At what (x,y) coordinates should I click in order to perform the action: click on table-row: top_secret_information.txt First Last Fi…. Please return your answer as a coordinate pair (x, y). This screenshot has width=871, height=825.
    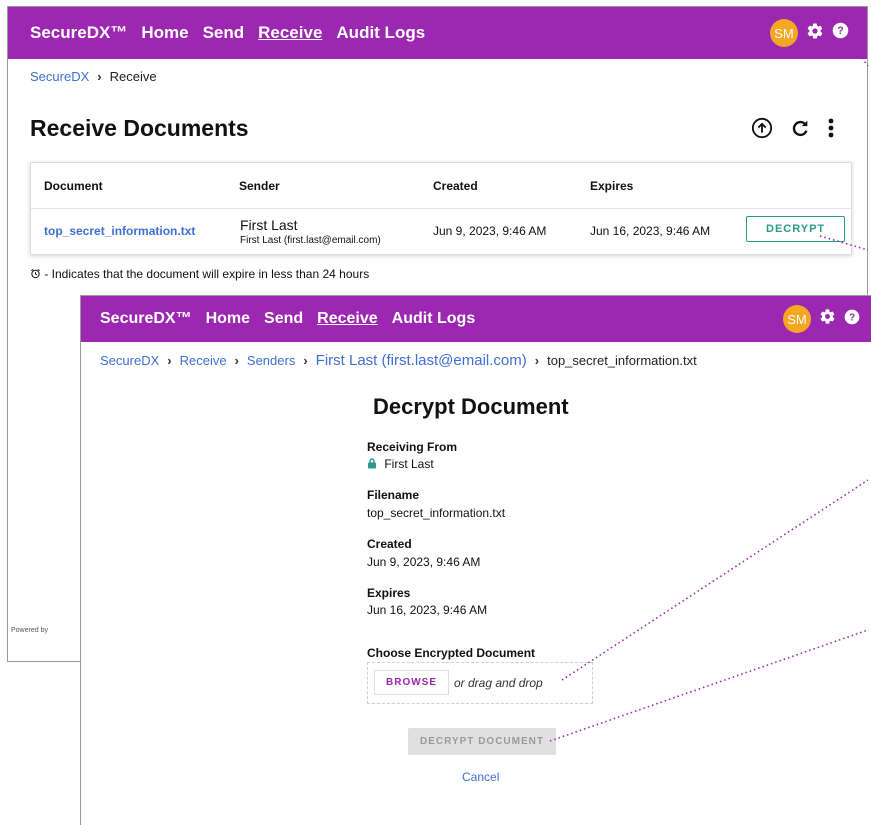
    Looking at the image, I should click on (441, 231).